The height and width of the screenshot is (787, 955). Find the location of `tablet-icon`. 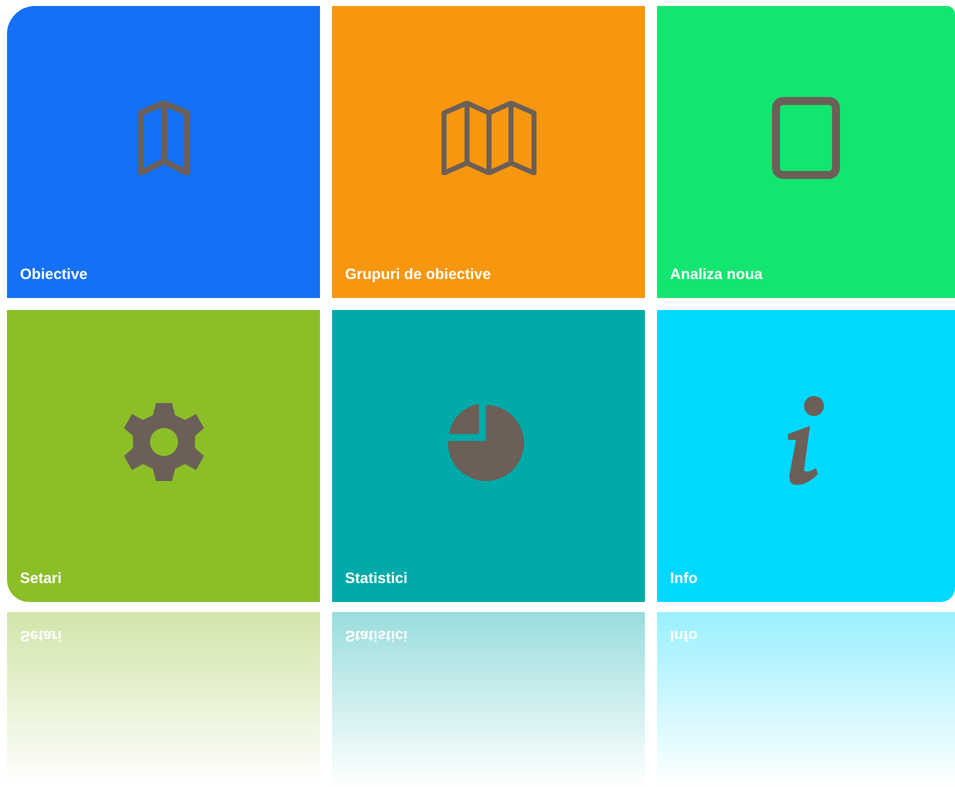

tablet-icon is located at coordinates (806, 138).